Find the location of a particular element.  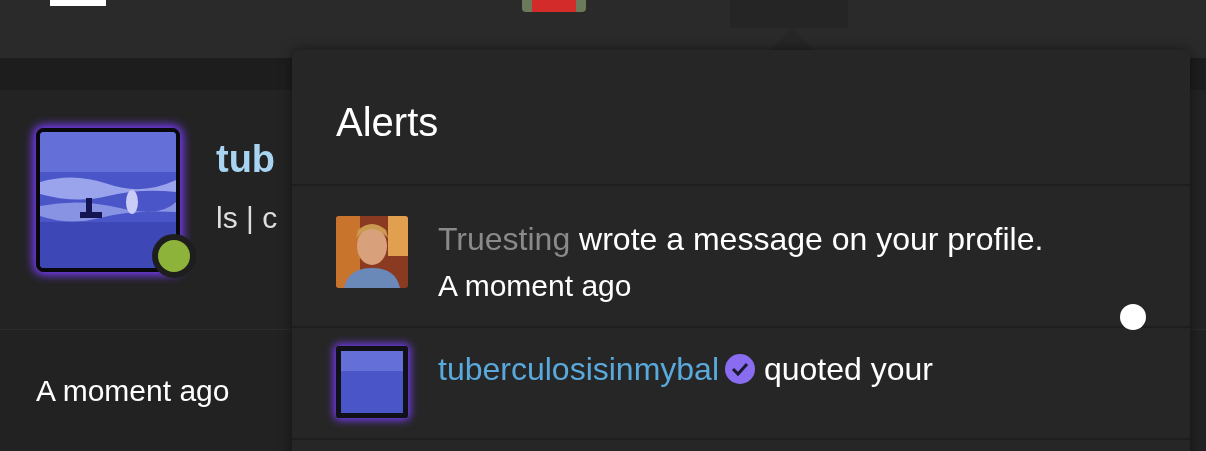

profile-name: tub is located at coordinates (247, 159).